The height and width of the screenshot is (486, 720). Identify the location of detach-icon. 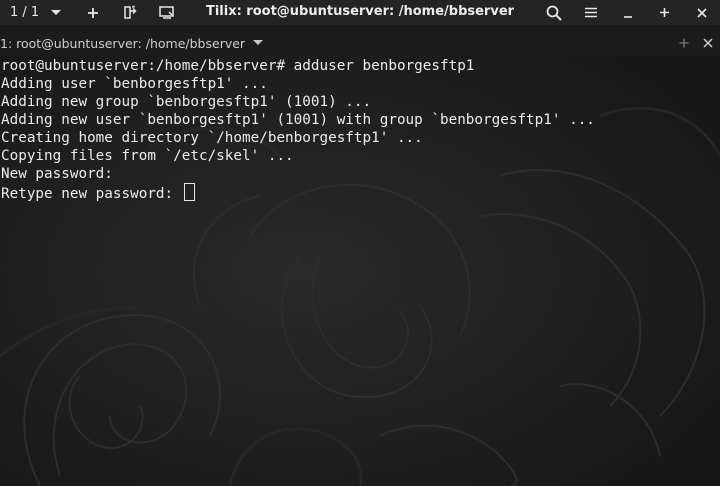
(130, 12).